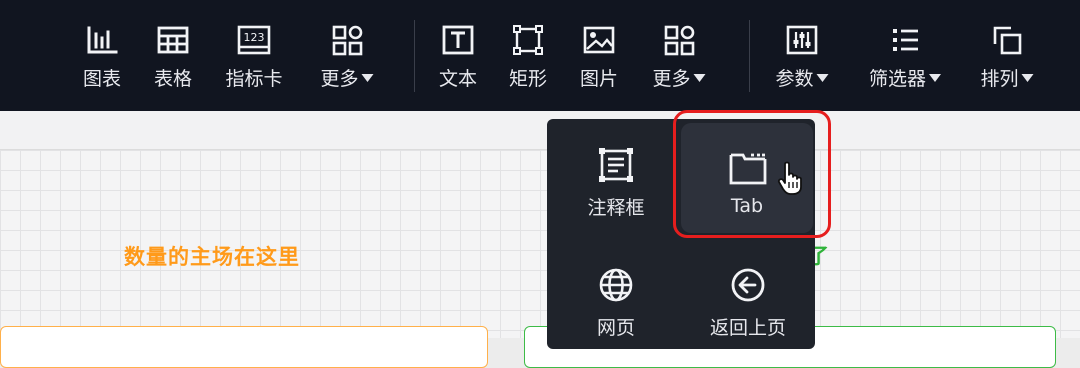 This screenshot has height=368, width=1080. Describe the element at coordinates (339, 79) in the screenshot. I see `toolbar-more-label-1: 更多` at that location.